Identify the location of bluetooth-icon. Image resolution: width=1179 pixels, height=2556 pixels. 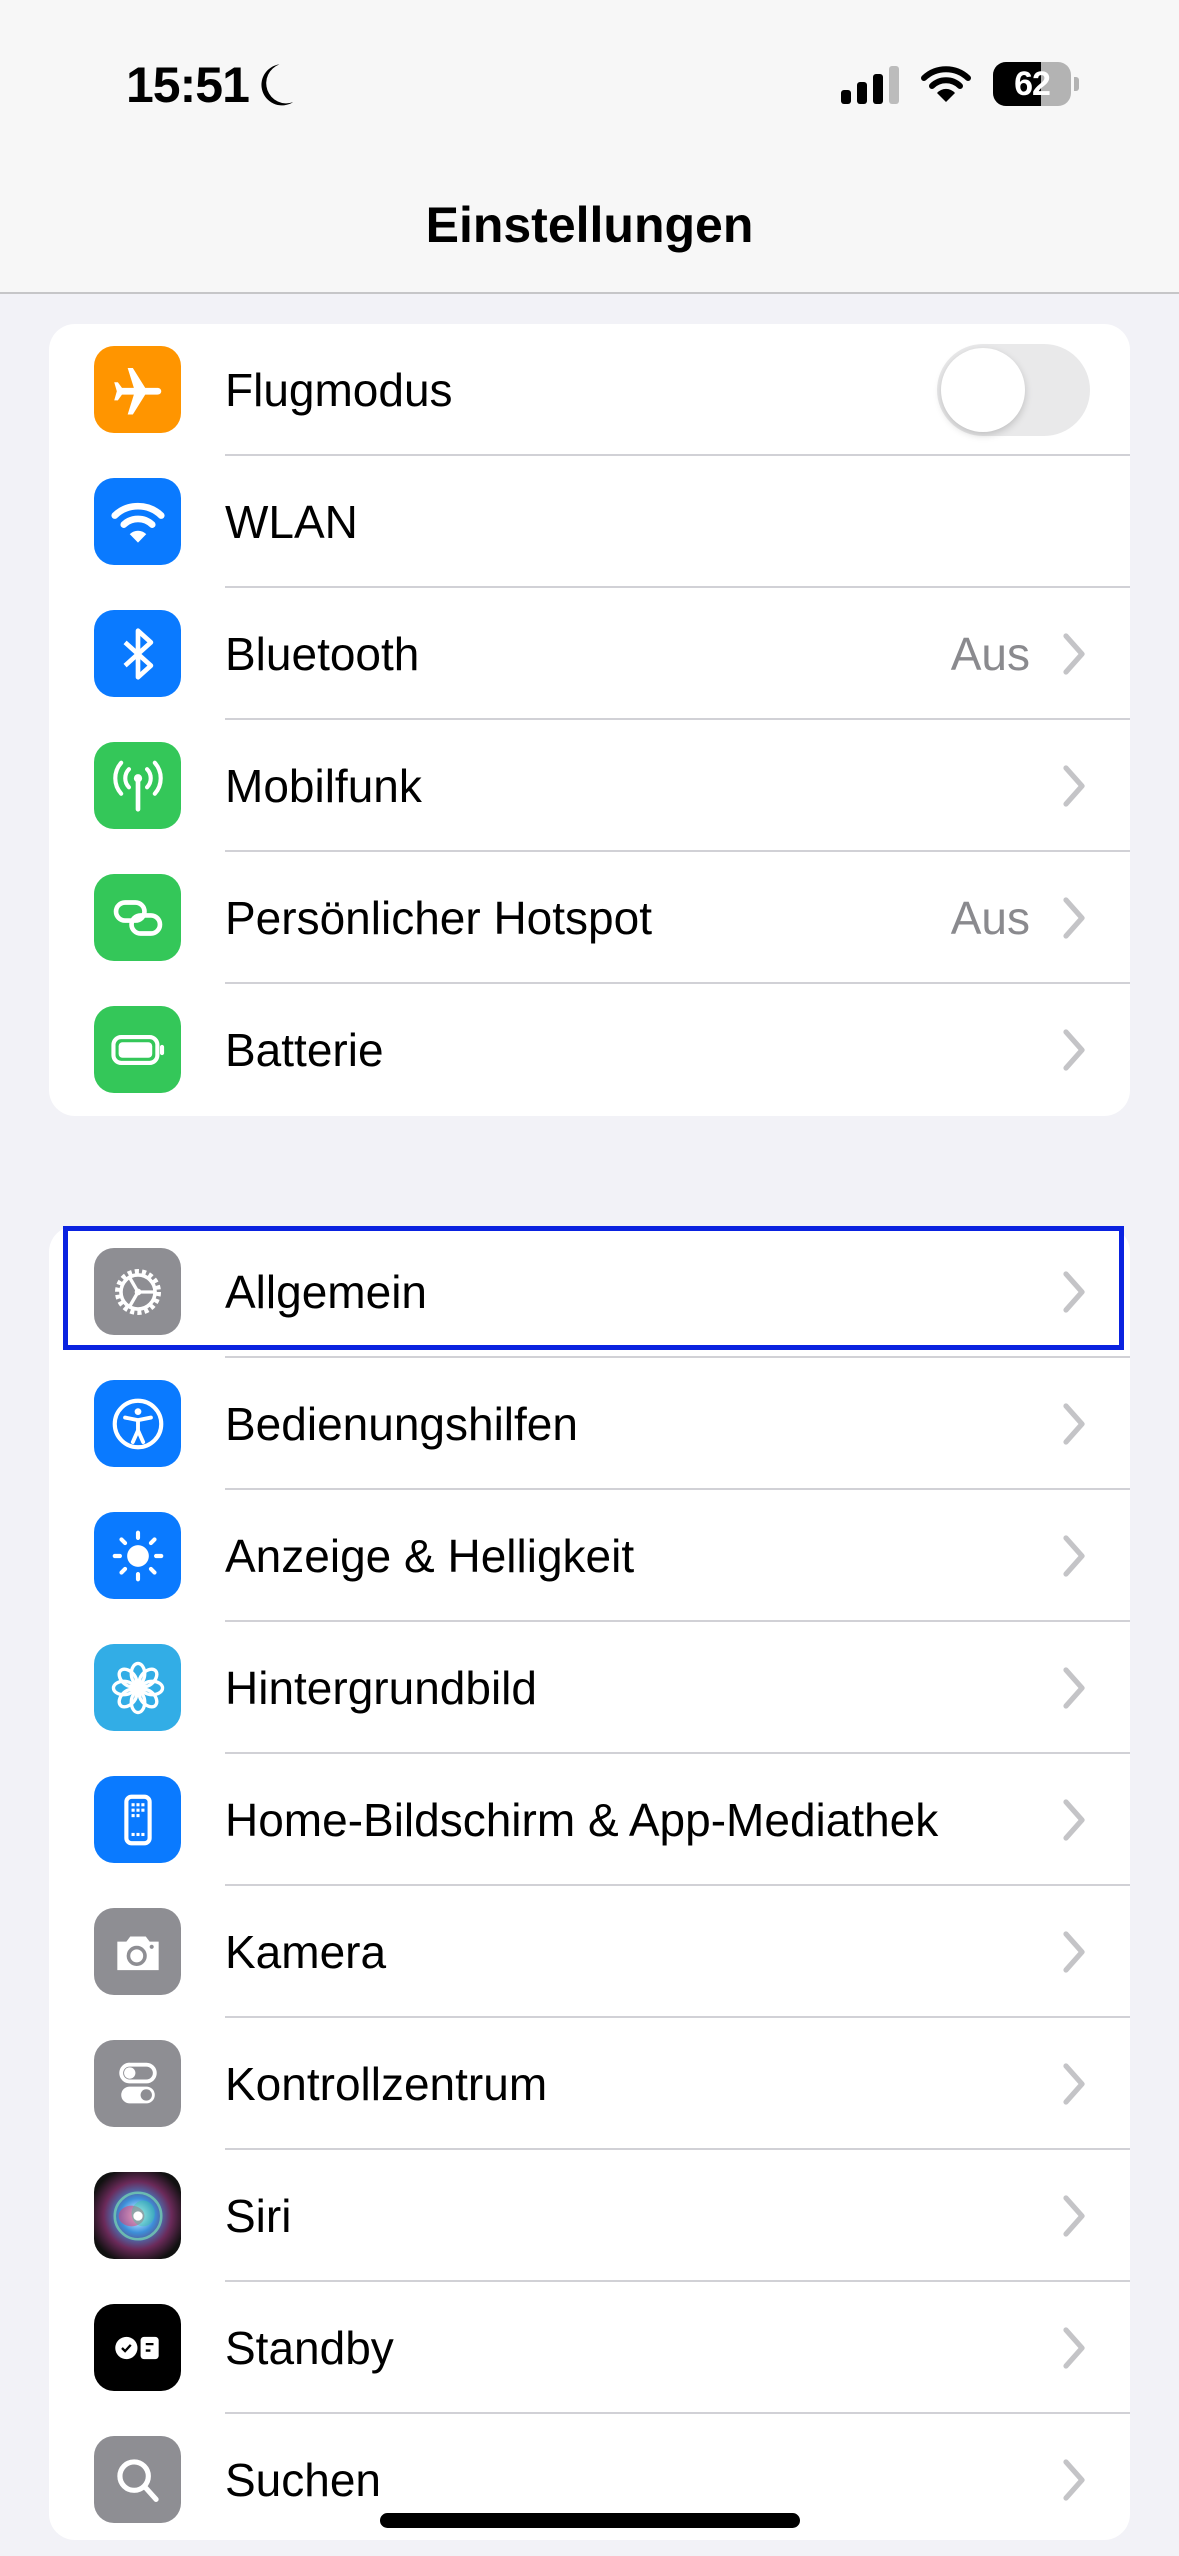
(137, 653).